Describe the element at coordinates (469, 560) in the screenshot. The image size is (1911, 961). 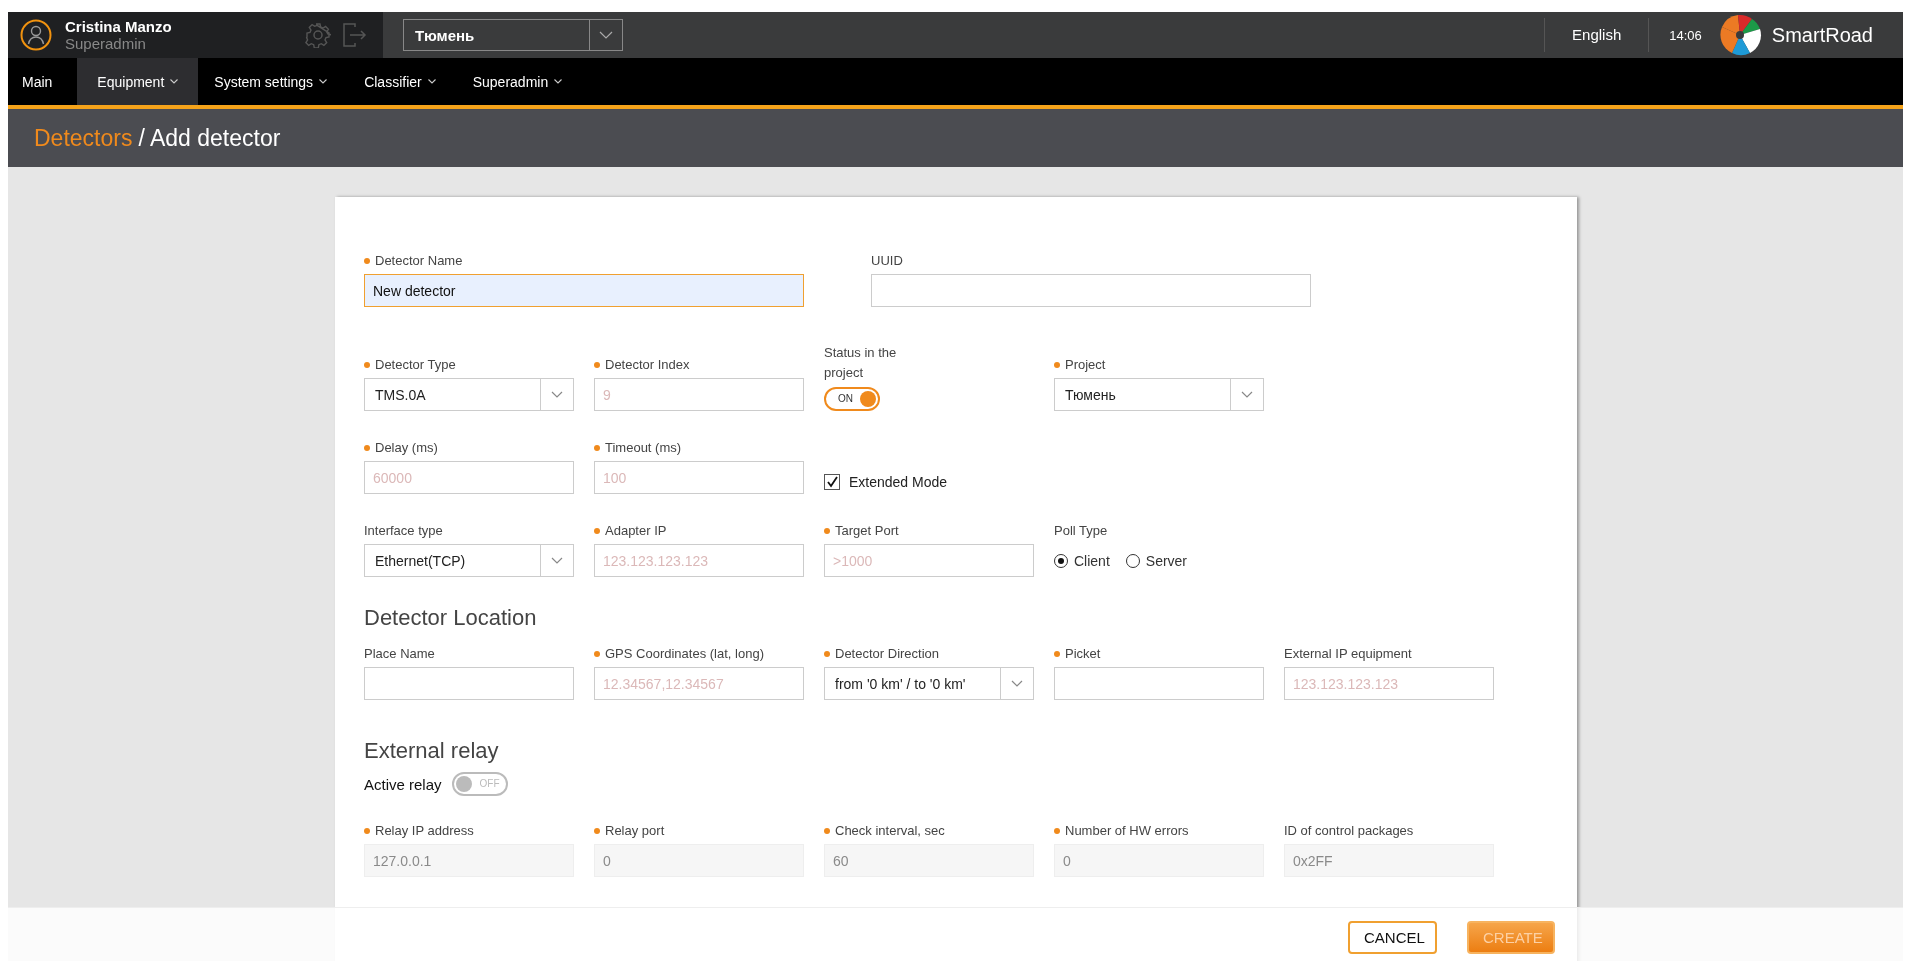
I see `select-dropdown: Ethernet(TCP)` at that location.